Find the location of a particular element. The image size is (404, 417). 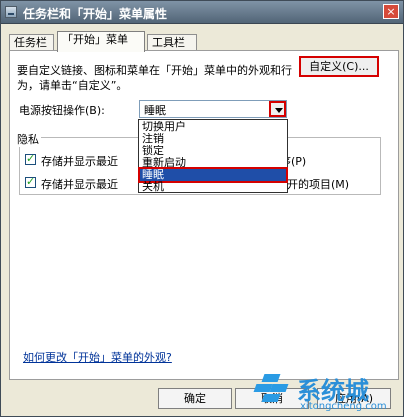

tab-toolbars: 工具栏 is located at coordinates (172, 42).